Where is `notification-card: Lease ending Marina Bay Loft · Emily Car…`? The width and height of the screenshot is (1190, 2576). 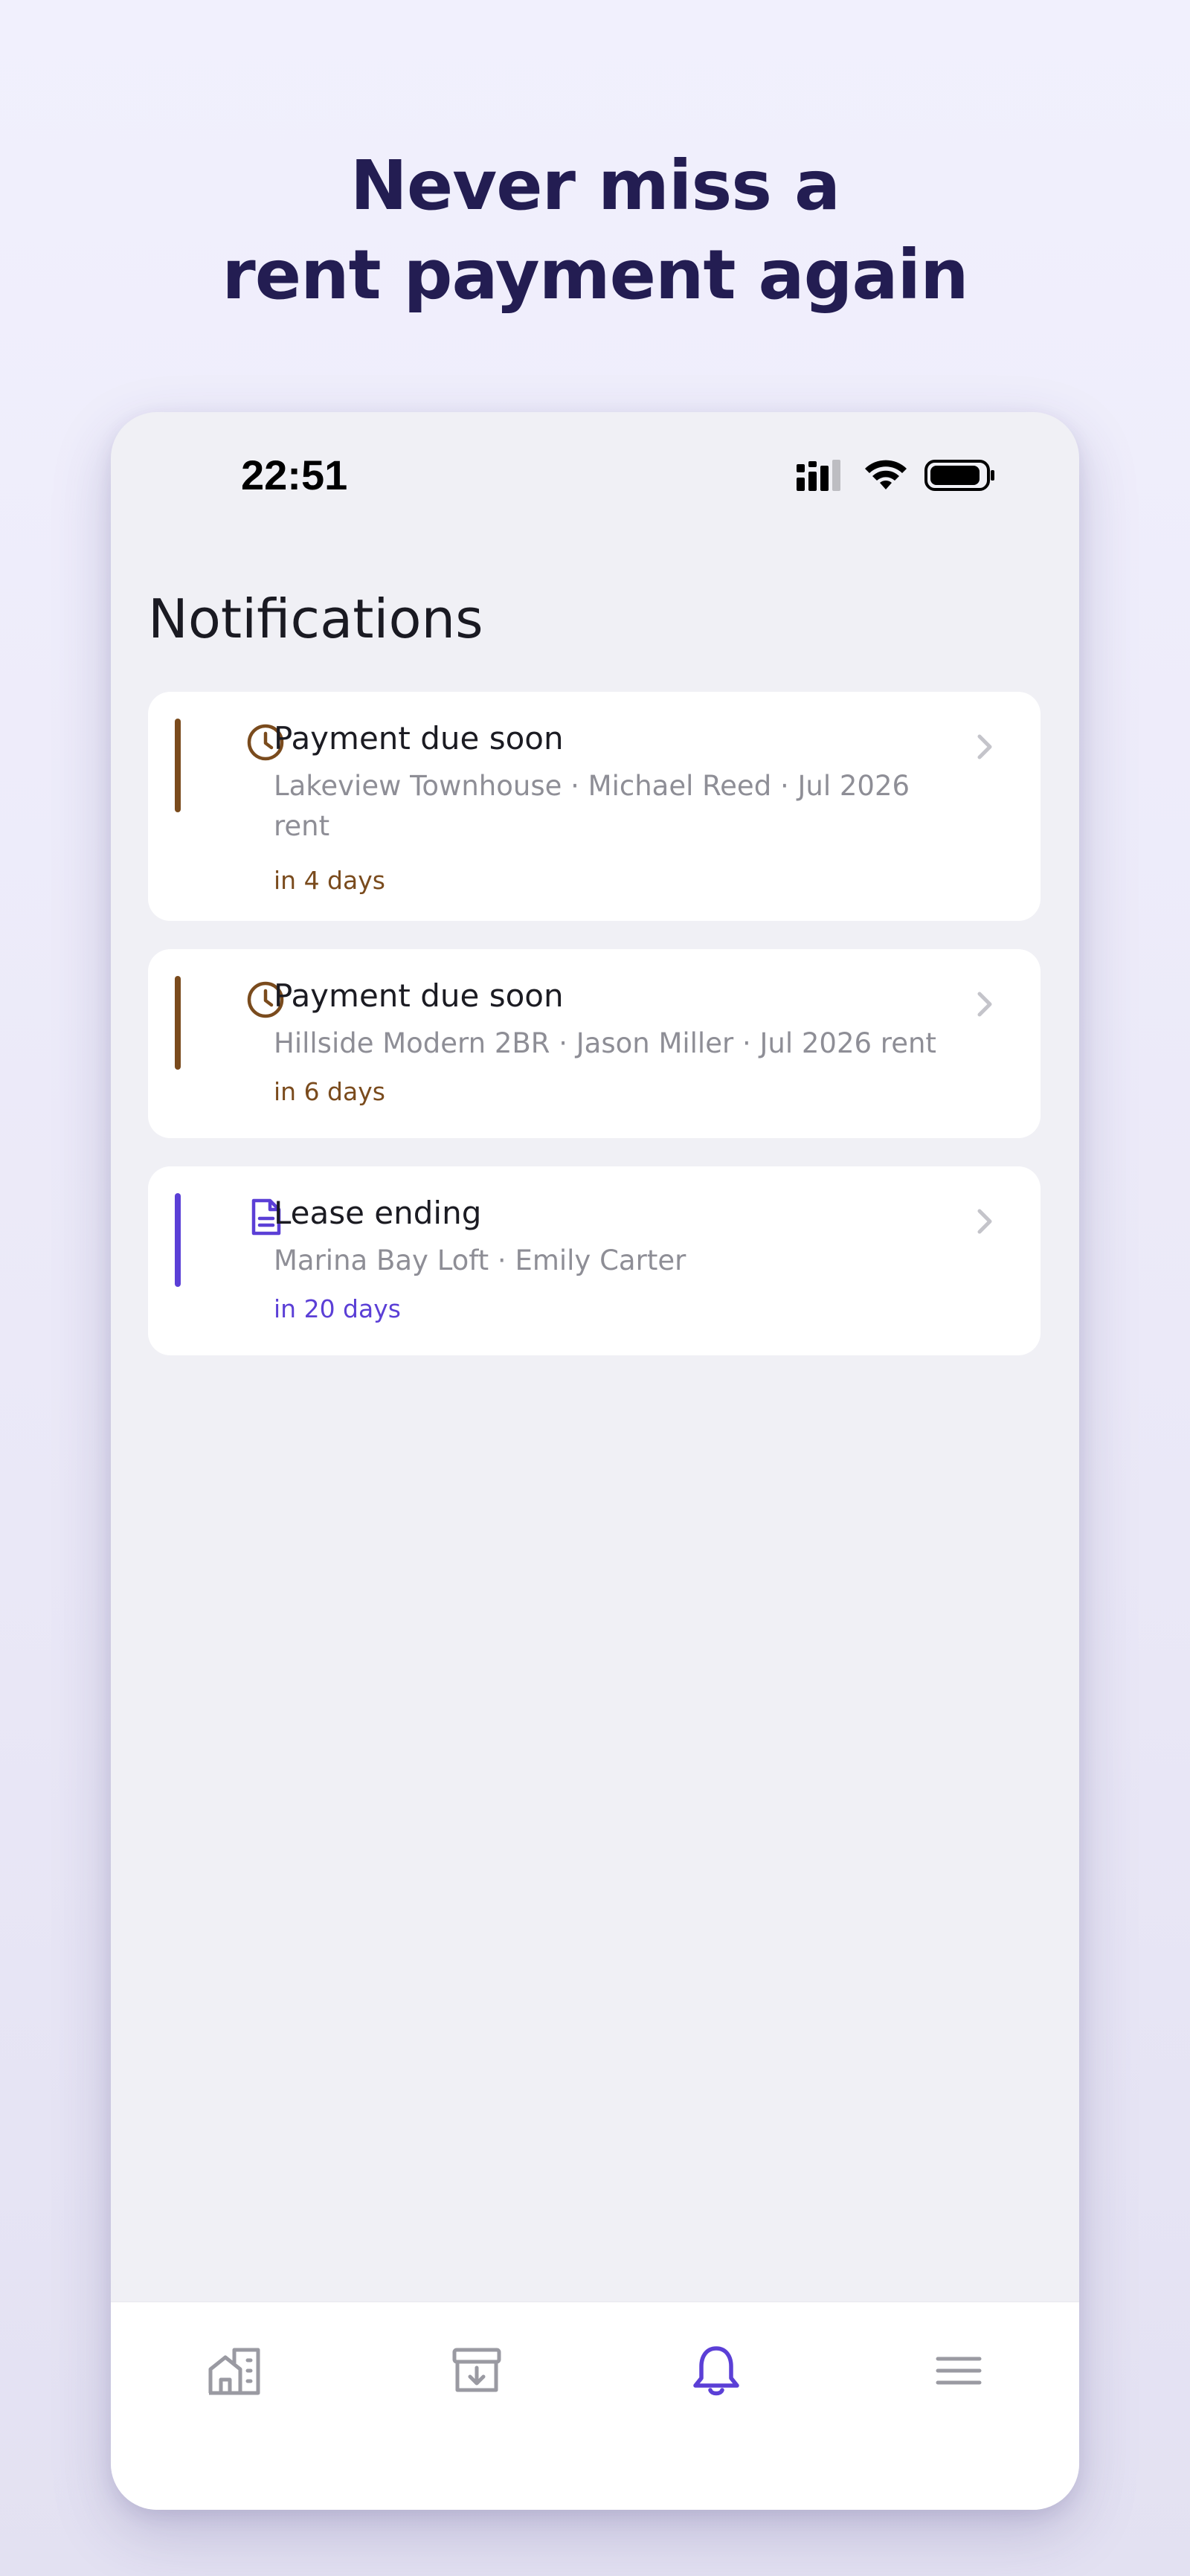 notification-card: Lease ending Marina Bay Loft · Emily Car… is located at coordinates (595, 1260).